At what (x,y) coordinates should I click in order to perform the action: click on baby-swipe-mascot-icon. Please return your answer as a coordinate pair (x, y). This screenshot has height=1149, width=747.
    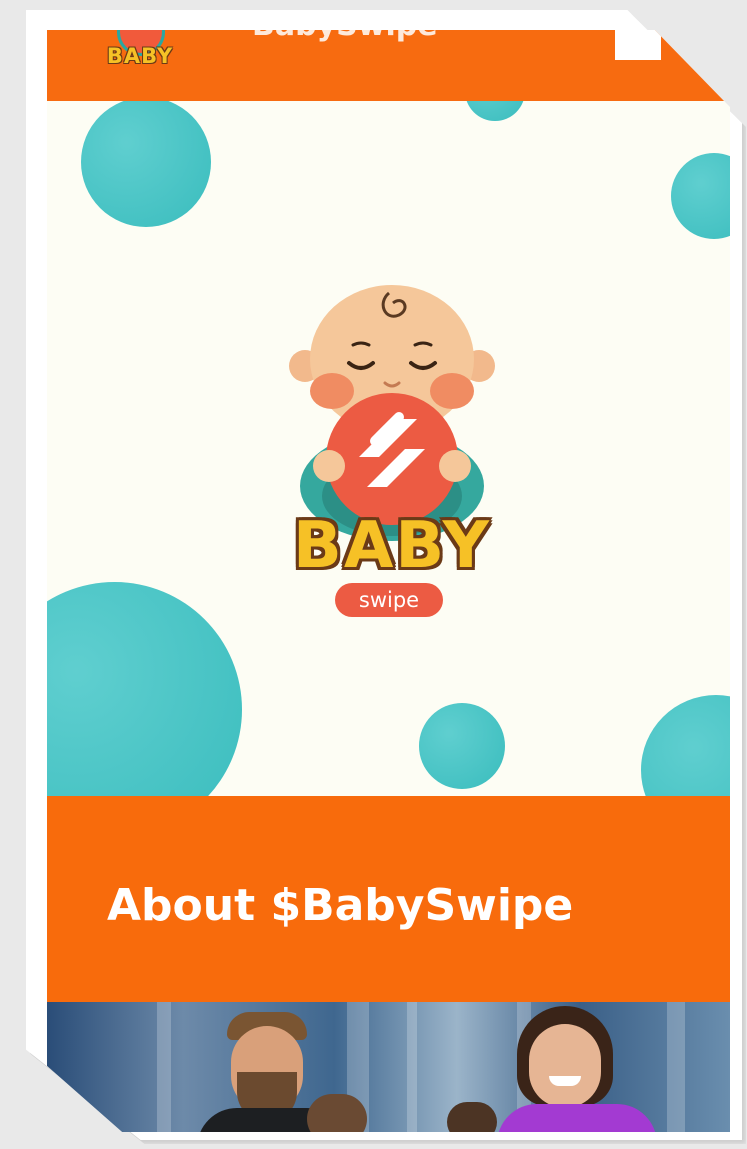
    Looking at the image, I should click on (392, 413).